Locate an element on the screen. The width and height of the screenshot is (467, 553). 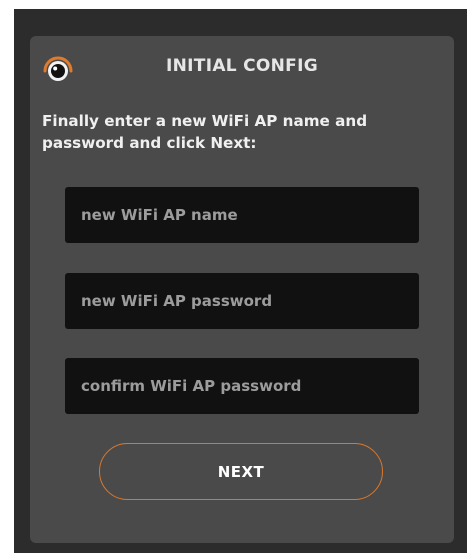
page-title: INITIAL CONFIG is located at coordinates (242, 66).